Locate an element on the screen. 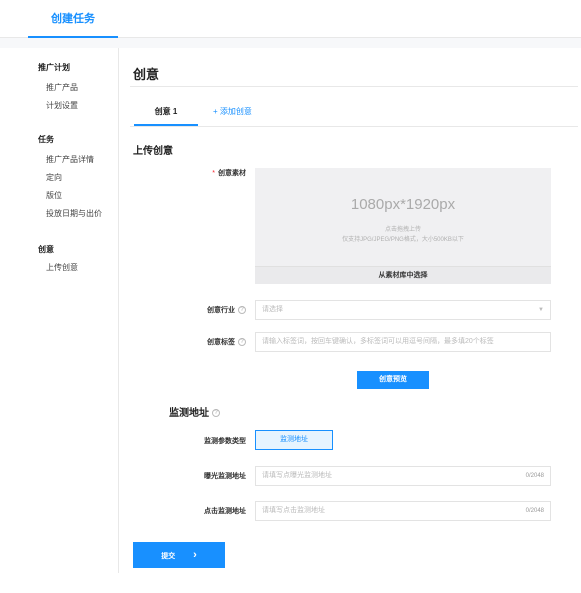  sidebar-item-schedule-bid: 投放日期与出价 is located at coordinates (74, 213).